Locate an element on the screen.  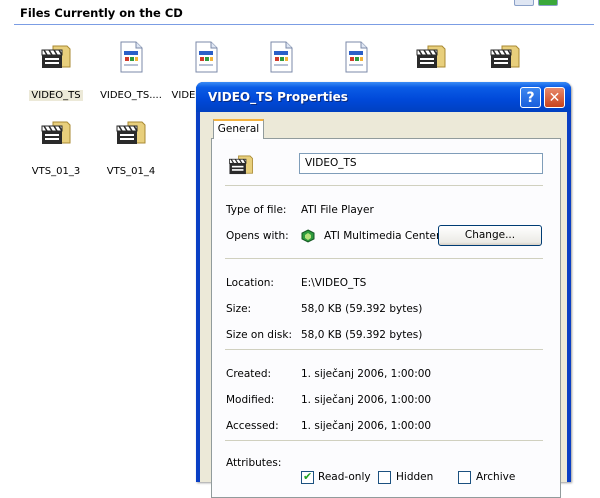
size-value: 58,0 KB (59.392 bytes) is located at coordinates (362, 309).